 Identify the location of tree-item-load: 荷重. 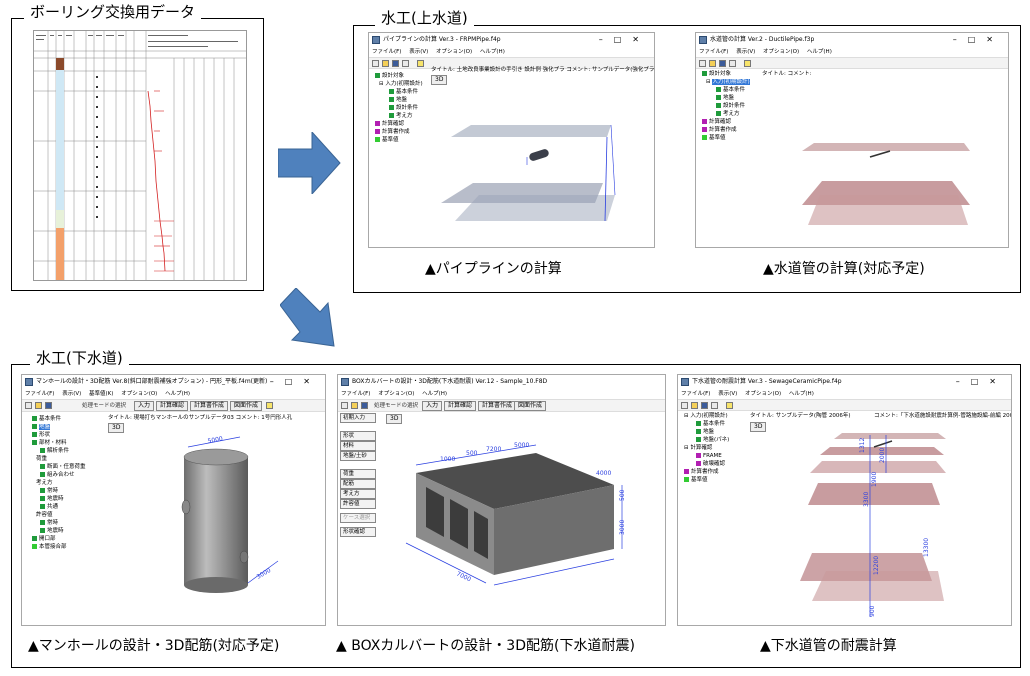
(59, 459).